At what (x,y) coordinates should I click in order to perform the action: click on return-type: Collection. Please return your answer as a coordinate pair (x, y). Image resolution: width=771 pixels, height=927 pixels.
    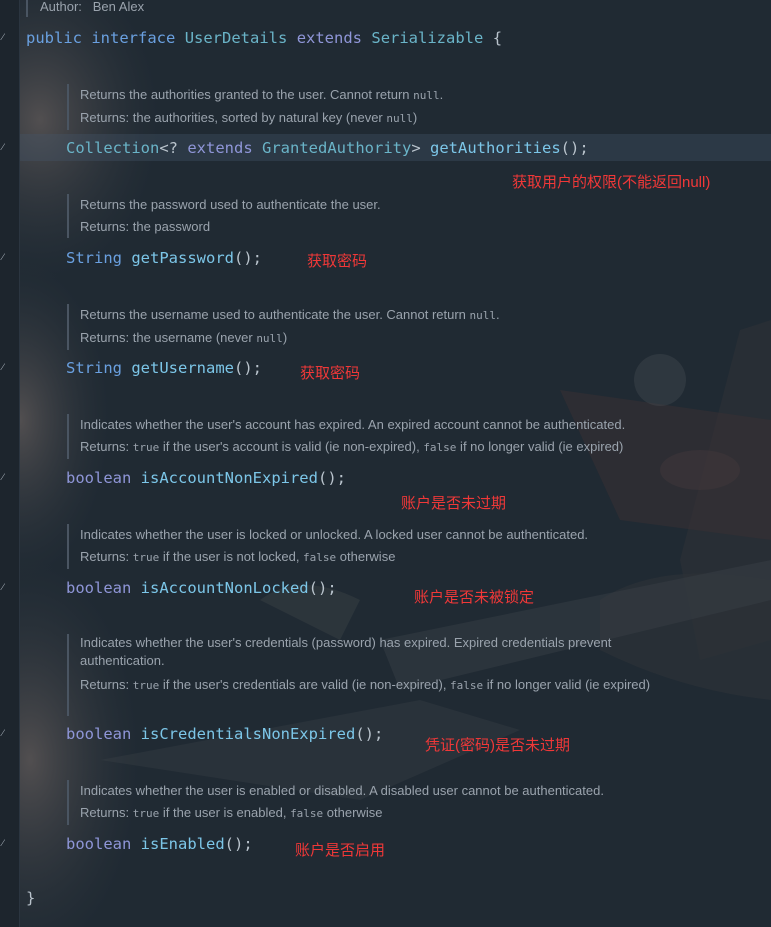
    Looking at the image, I should click on (112, 148).